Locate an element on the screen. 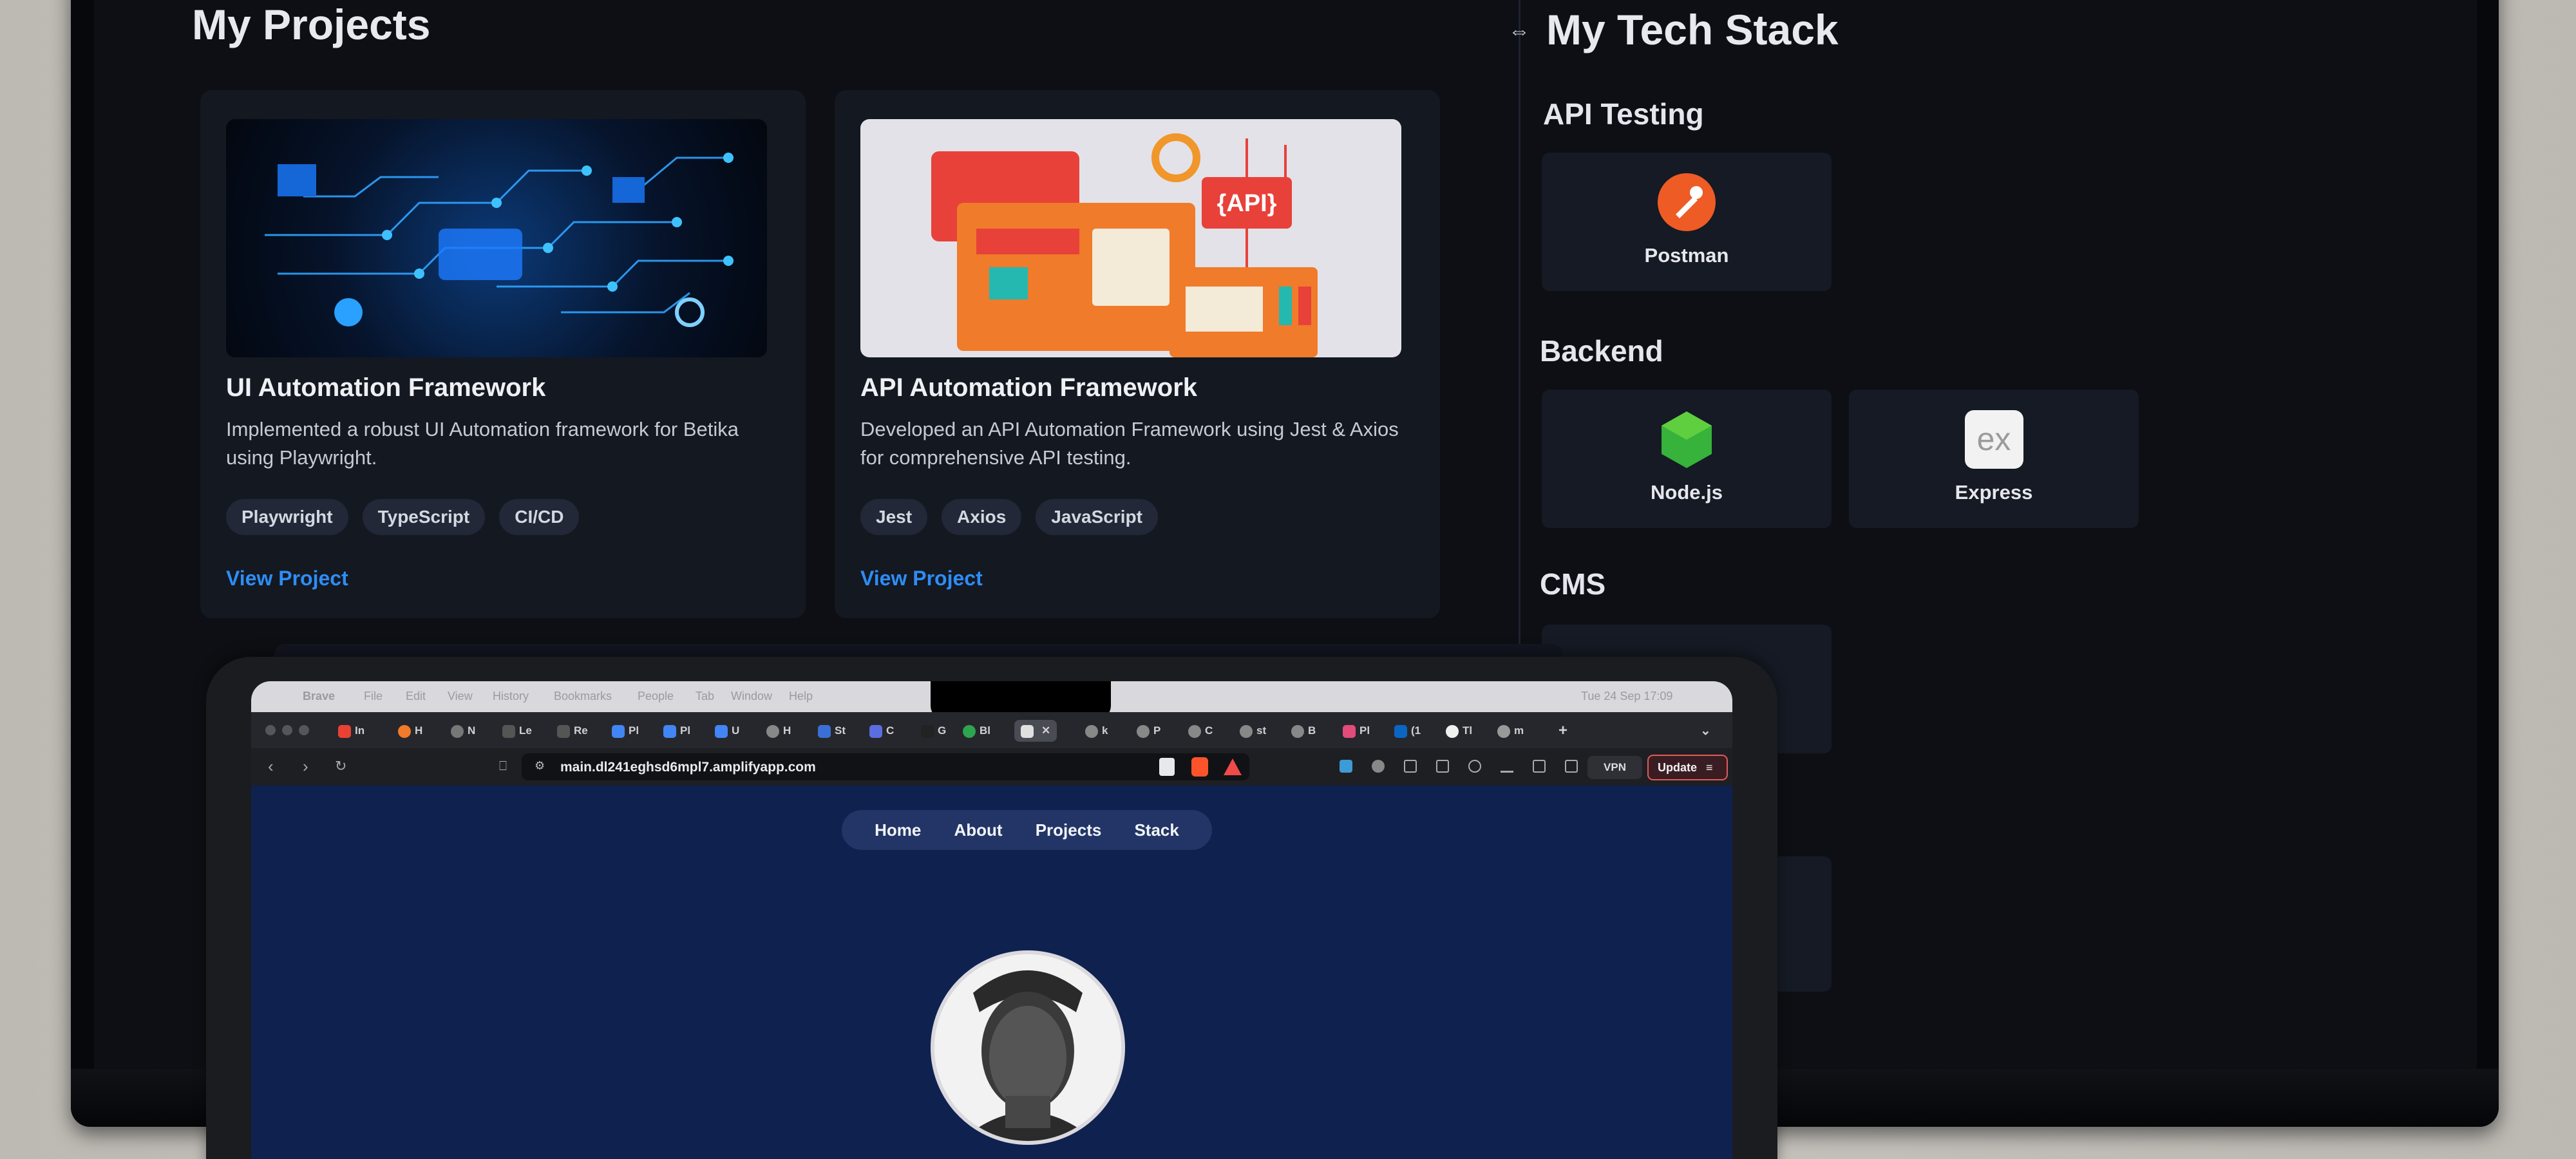 This screenshot has width=2576, height=1159. site-settings-icon: ⚙ is located at coordinates (540, 766).